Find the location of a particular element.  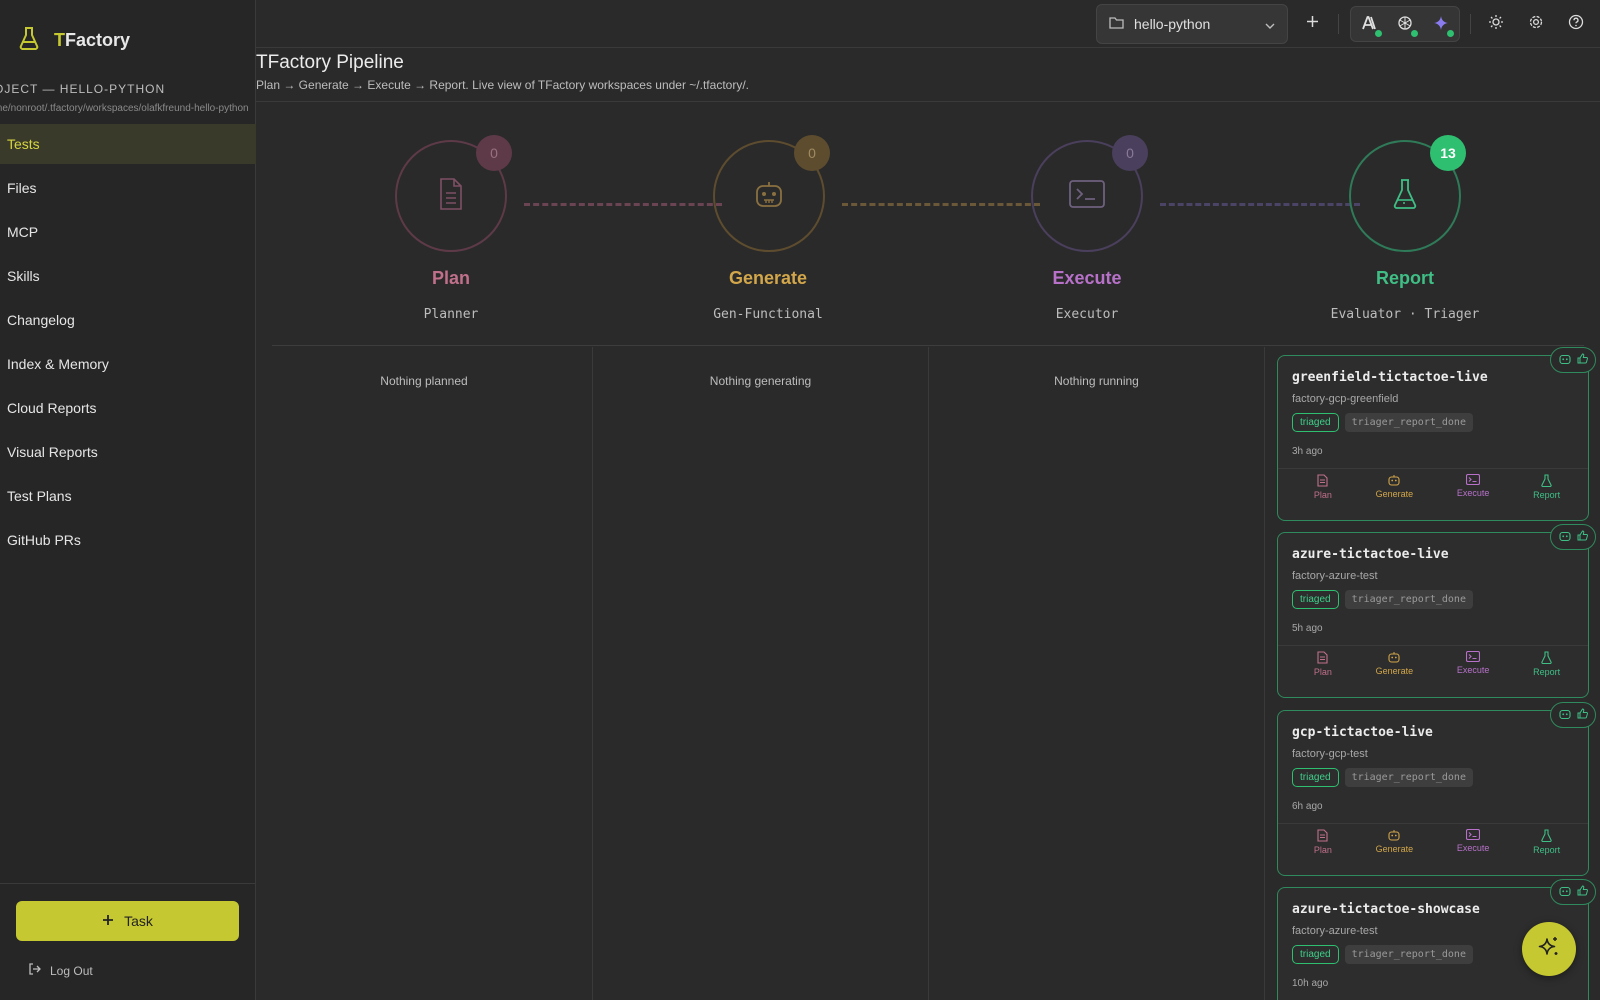

settings-button is located at coordinates (1536, 24).